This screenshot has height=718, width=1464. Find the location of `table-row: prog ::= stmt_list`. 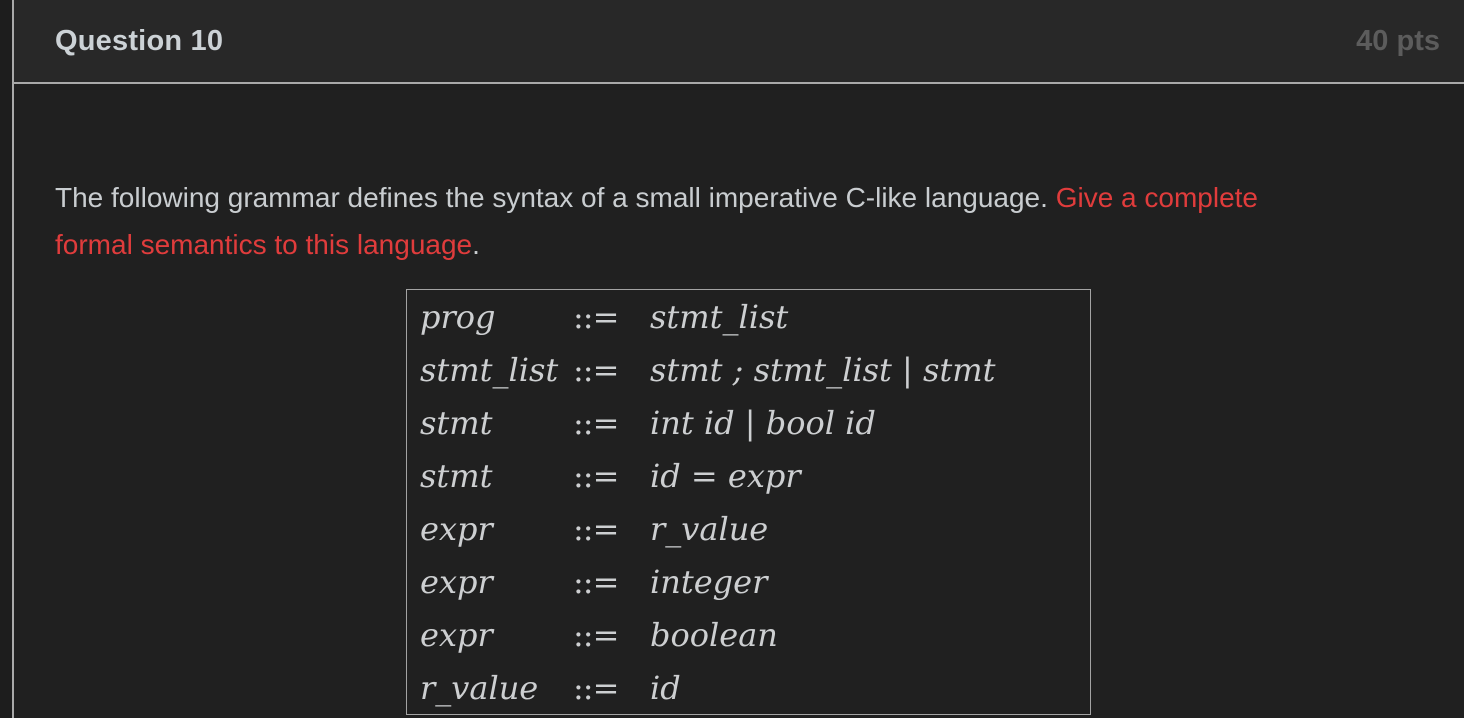

table-row: prog ::= stmt_list is located at coordinates (749, 317).